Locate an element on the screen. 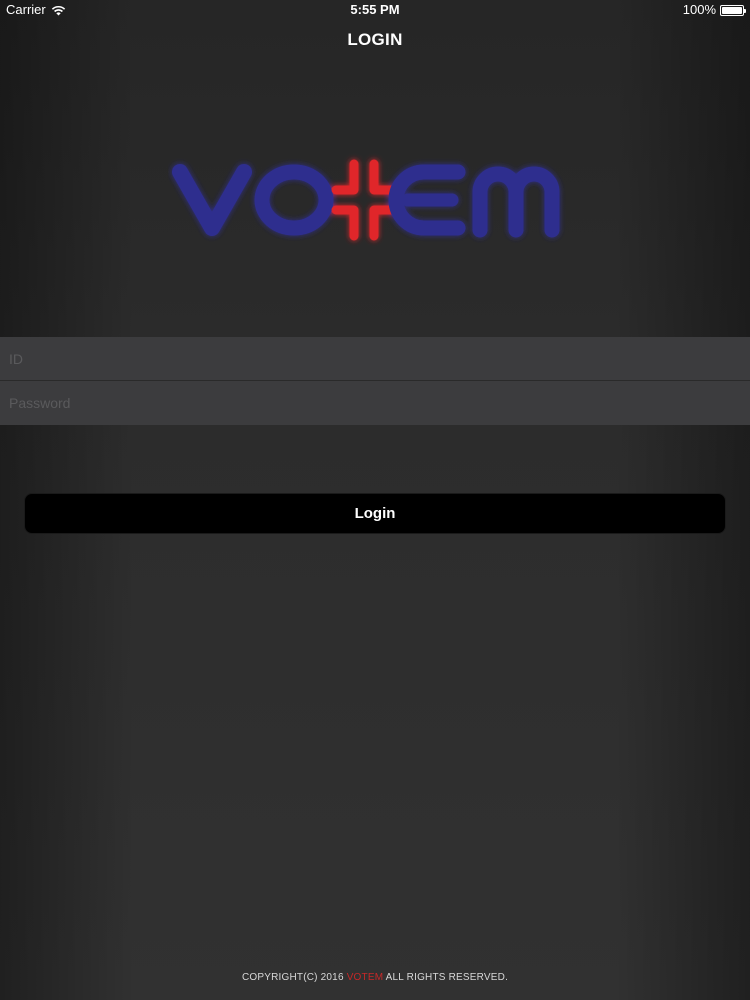  status-right: 100% is located at coordinates (714, 10).